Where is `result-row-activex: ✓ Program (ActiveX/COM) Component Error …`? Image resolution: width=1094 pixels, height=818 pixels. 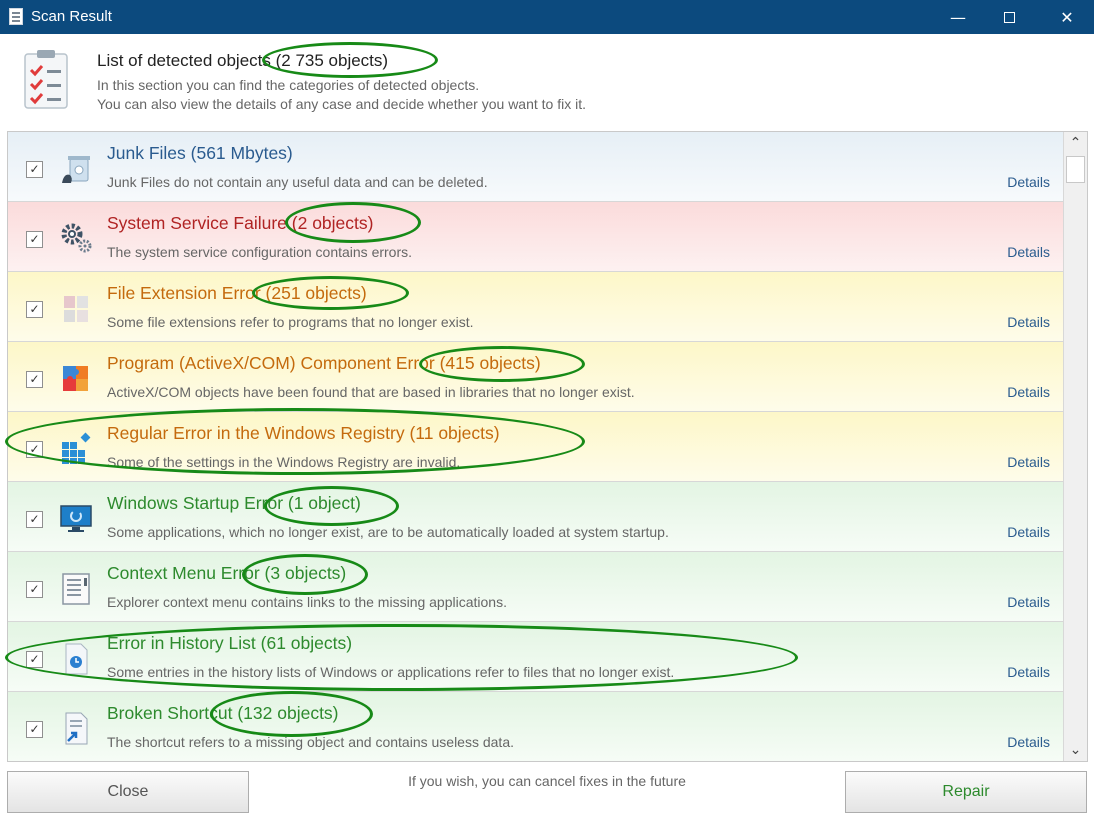
result-row-activex: ✓ Program (ActiveX/COM) Component Error … is located at coordinates (536, 377).